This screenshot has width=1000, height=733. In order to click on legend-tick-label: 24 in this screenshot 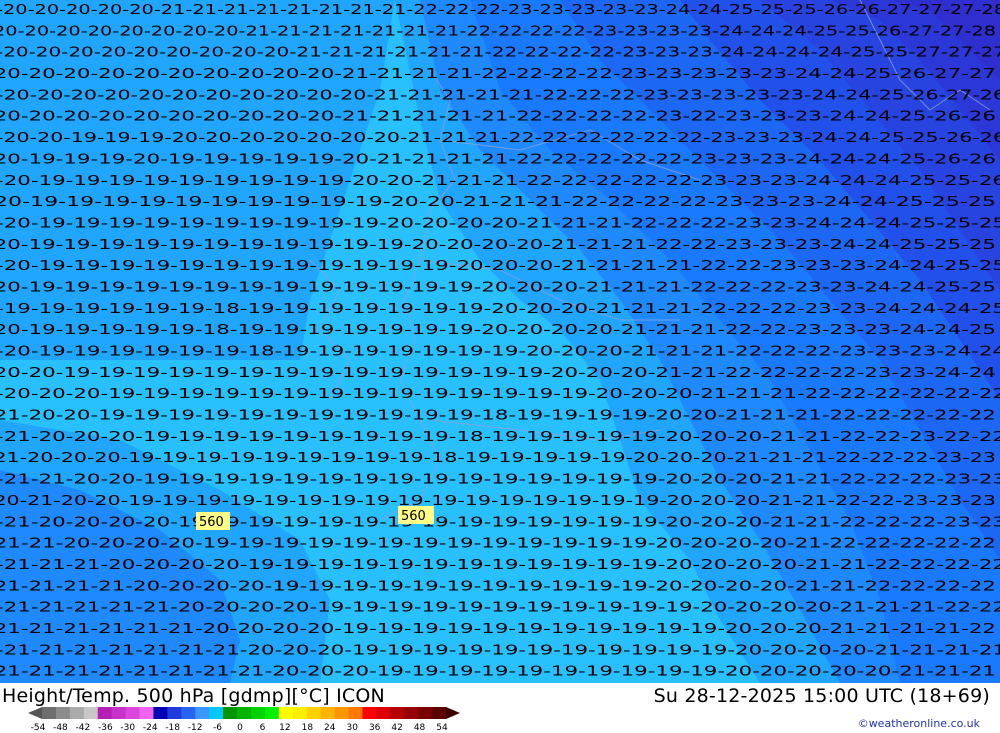, I will do `click(330, 727)`.